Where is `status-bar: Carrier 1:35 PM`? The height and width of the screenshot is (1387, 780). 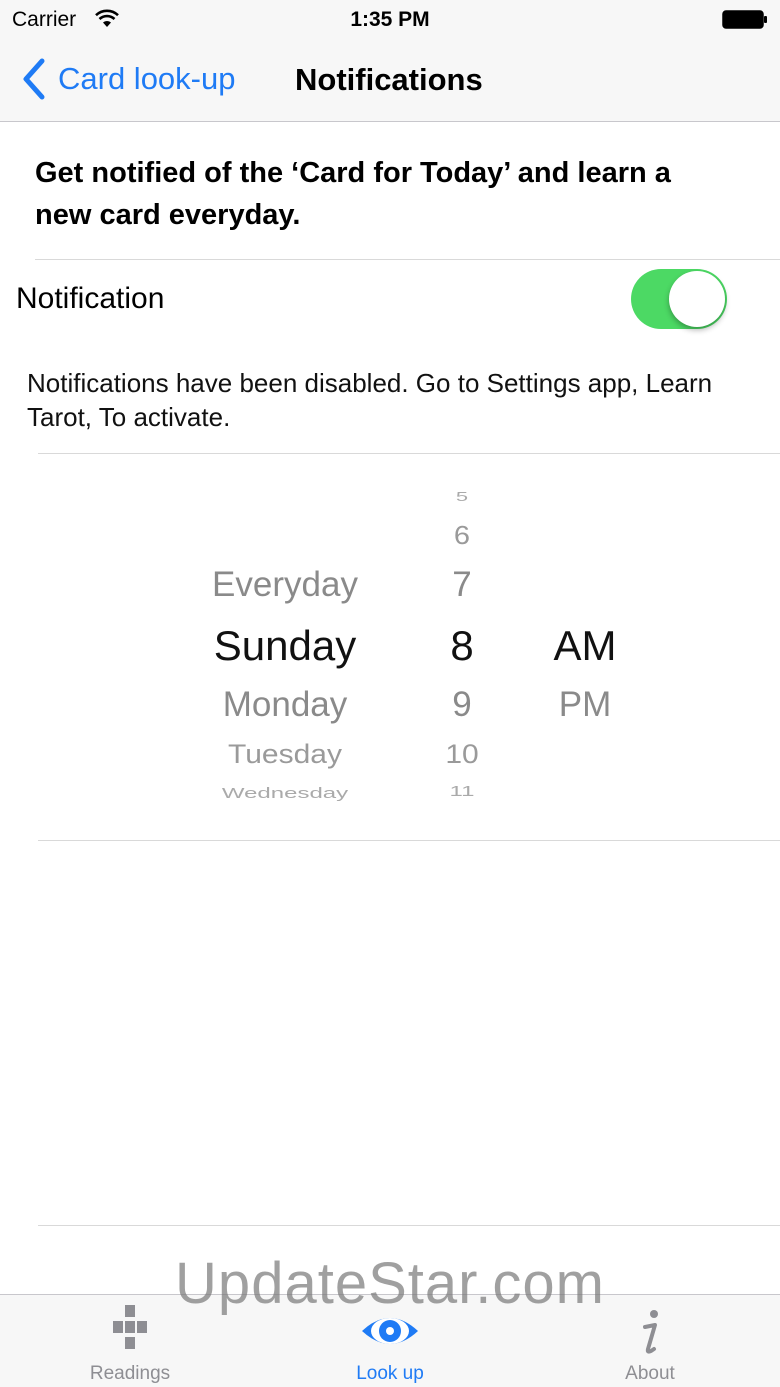 status-bar: Carrier 1:35 PM is located at coordinates (390, 20).